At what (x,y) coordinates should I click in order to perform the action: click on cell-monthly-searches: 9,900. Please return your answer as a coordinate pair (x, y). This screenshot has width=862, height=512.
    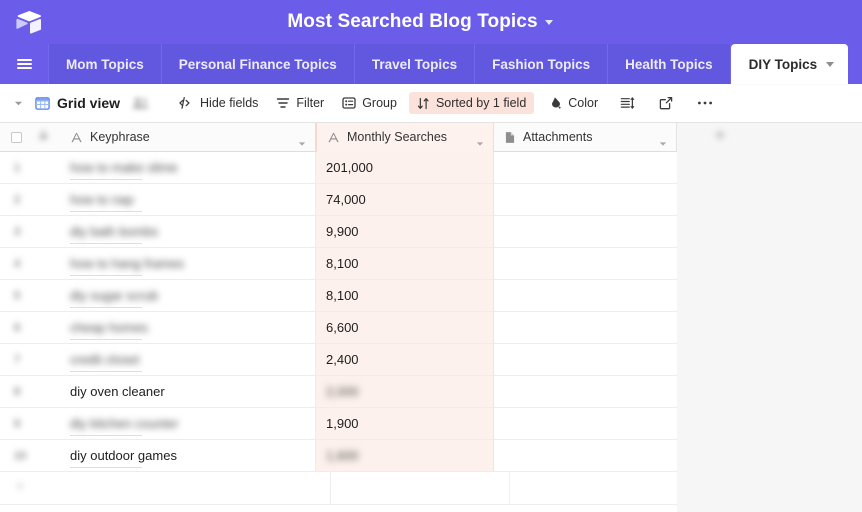
    Looking at the image, I should click on (405, 231).